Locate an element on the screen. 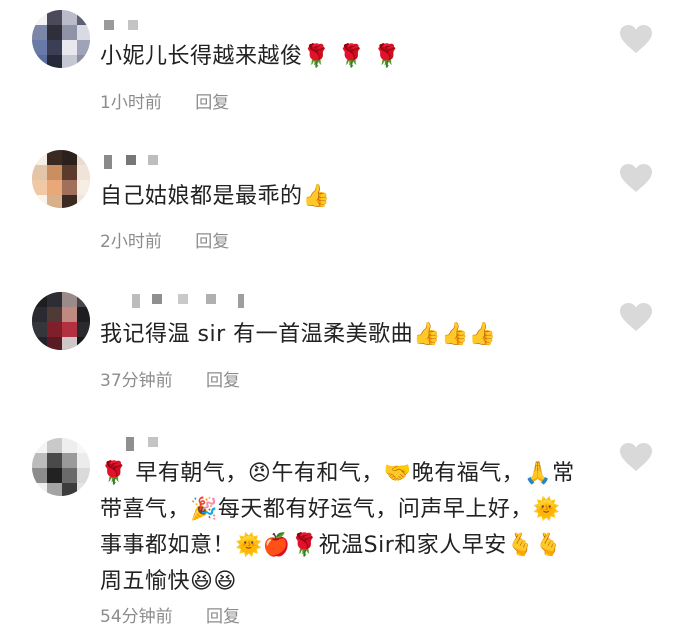 This screenshot has width=677, height=640. comment-time: 37分钟前 is located at coordinates (136, 381).